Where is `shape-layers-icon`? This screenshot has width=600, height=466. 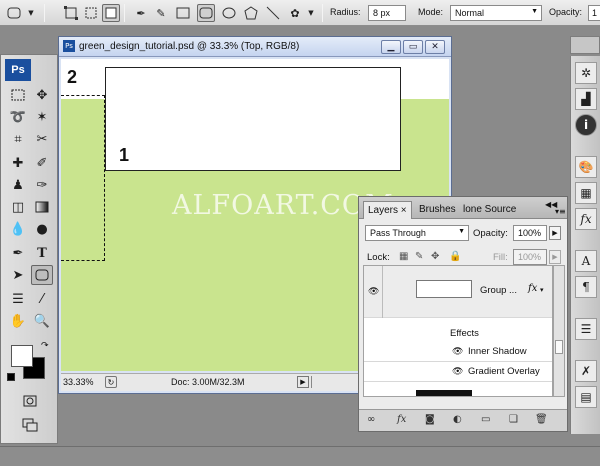 shape-layers-icon is located at coordinates (71, 13).